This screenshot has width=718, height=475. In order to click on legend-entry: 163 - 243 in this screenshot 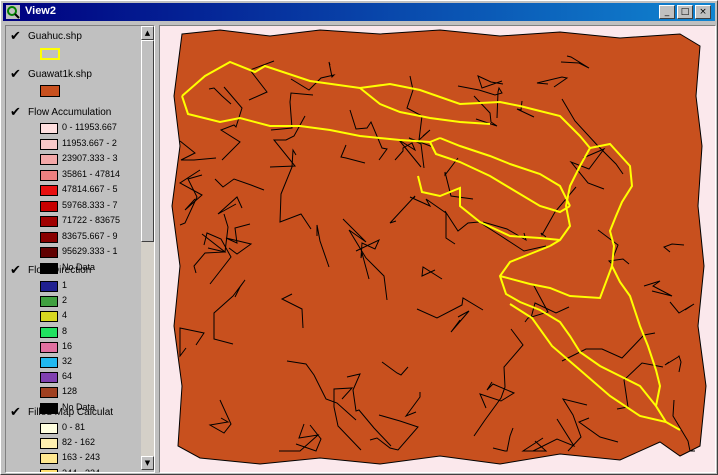, I will do `click(90, 458)`.